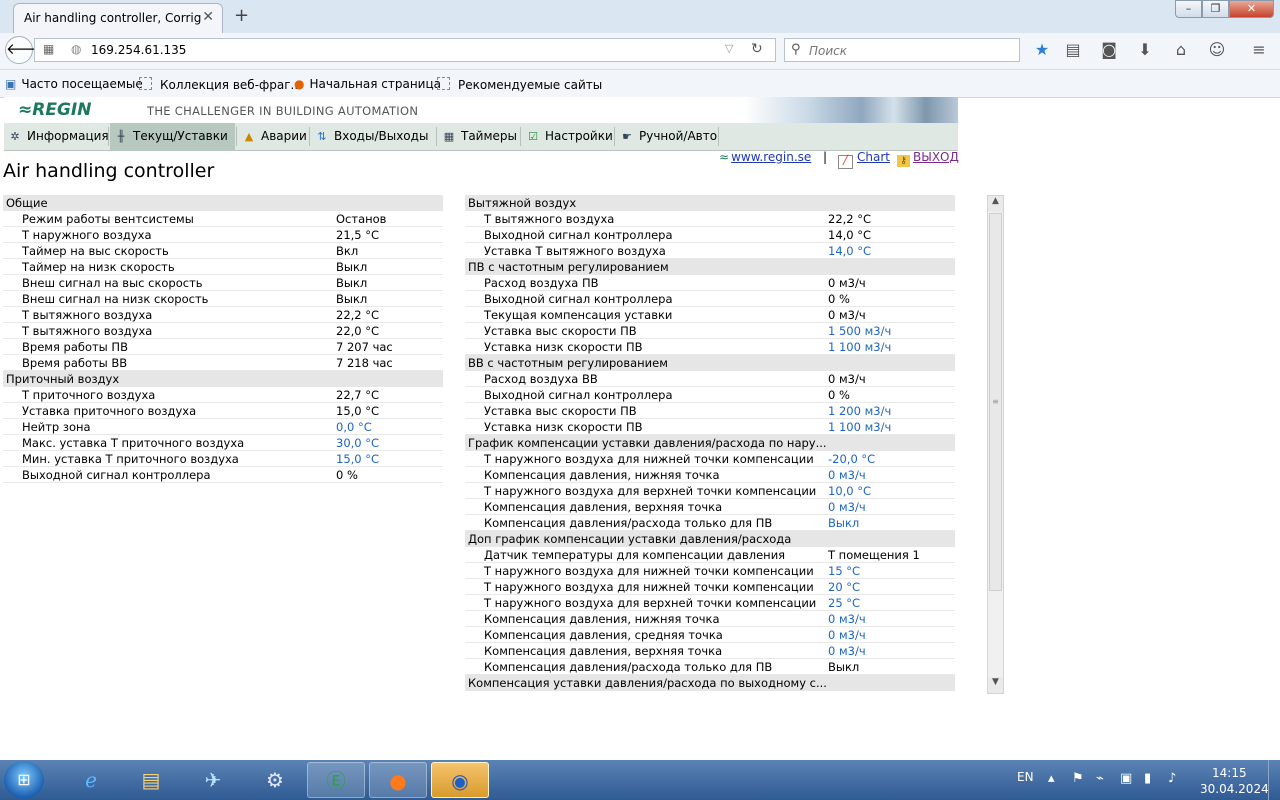  Describe the element at coordinates (354, 427) in the screenshot. I see `row-value: 0,0 °C` at that location.